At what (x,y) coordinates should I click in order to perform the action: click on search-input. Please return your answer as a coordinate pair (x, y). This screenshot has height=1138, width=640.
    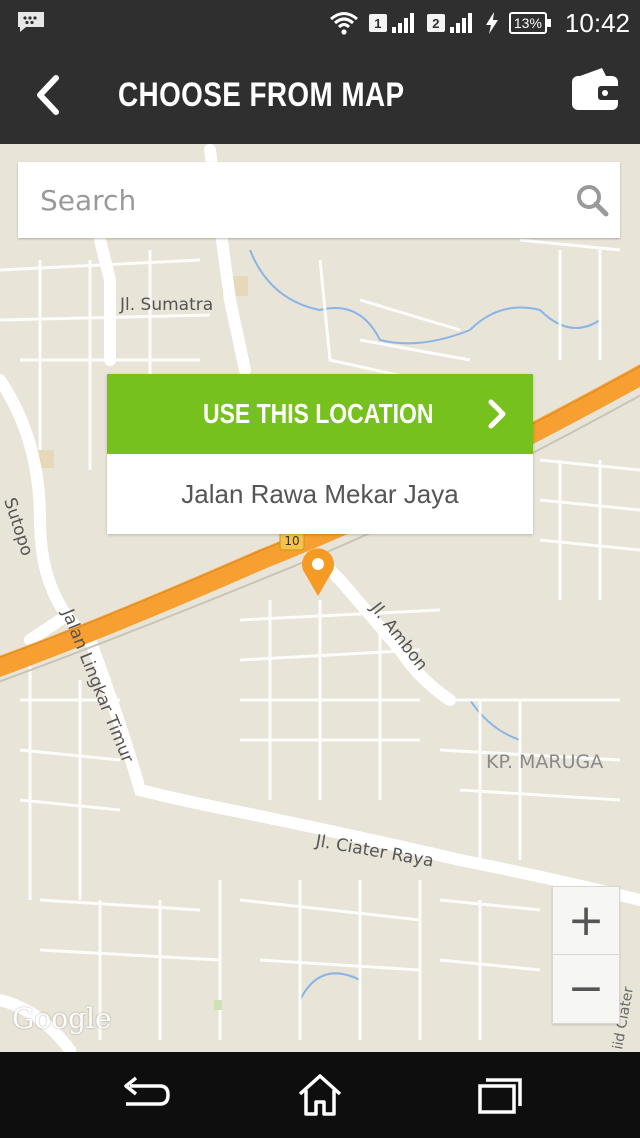
    Looking at the image, I should click on (300, 200).